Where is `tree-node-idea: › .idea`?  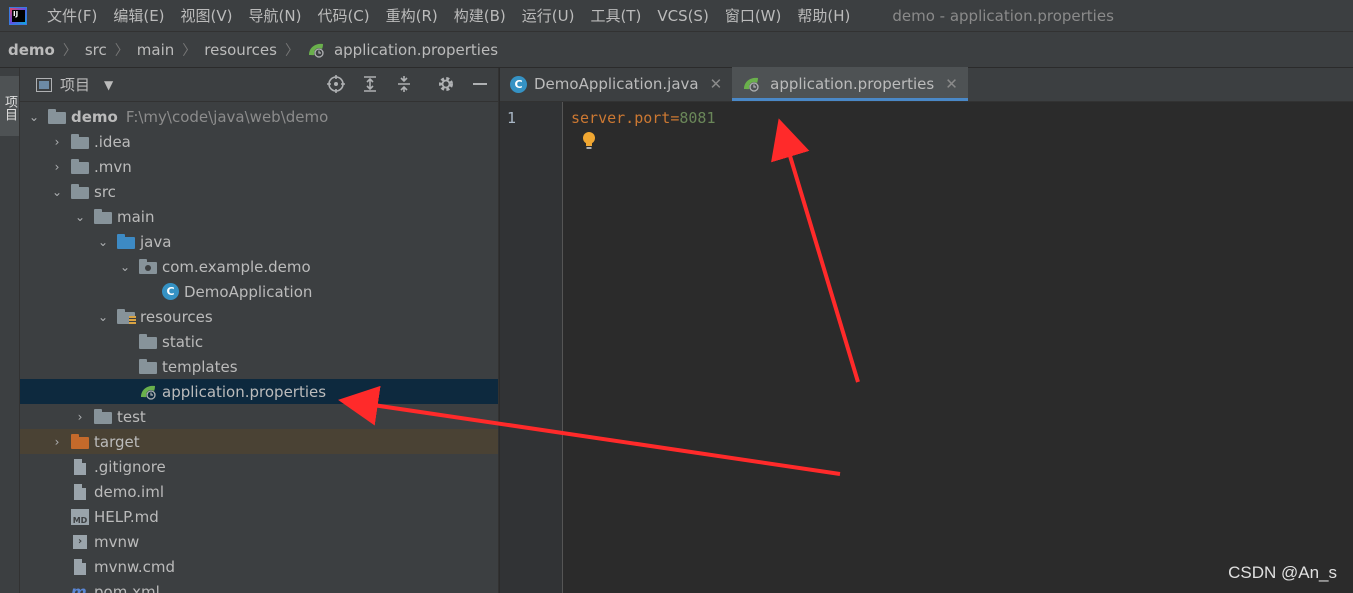
tree-node-idea: › .idea is located at coordinates (259, 141).